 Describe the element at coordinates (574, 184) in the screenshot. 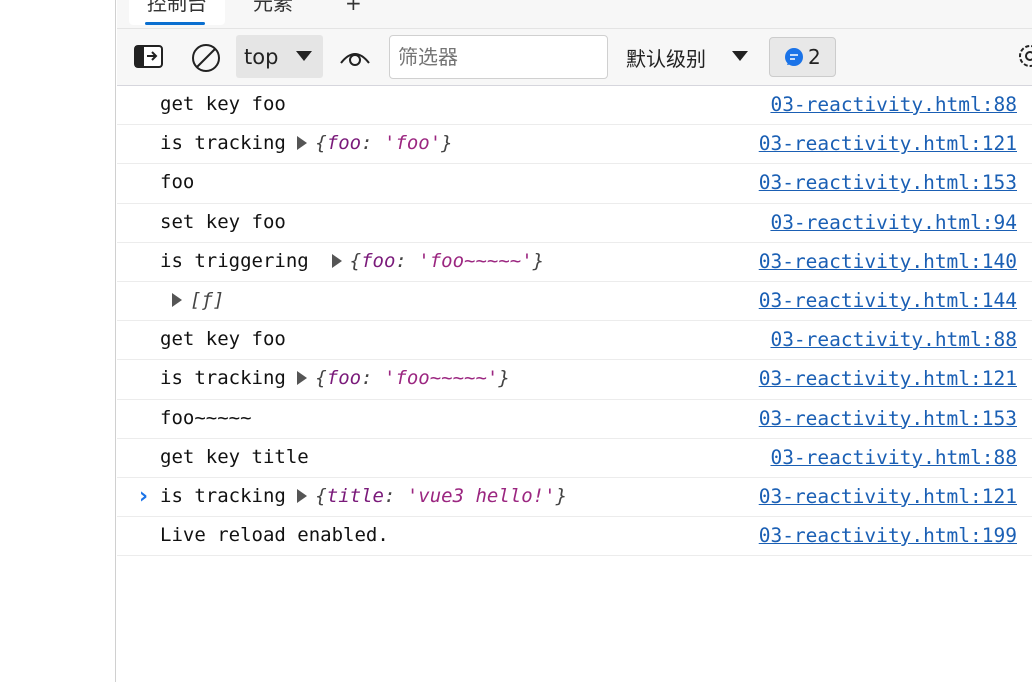

I see `console-message: foo 03-reactivity.html:153` at that location.